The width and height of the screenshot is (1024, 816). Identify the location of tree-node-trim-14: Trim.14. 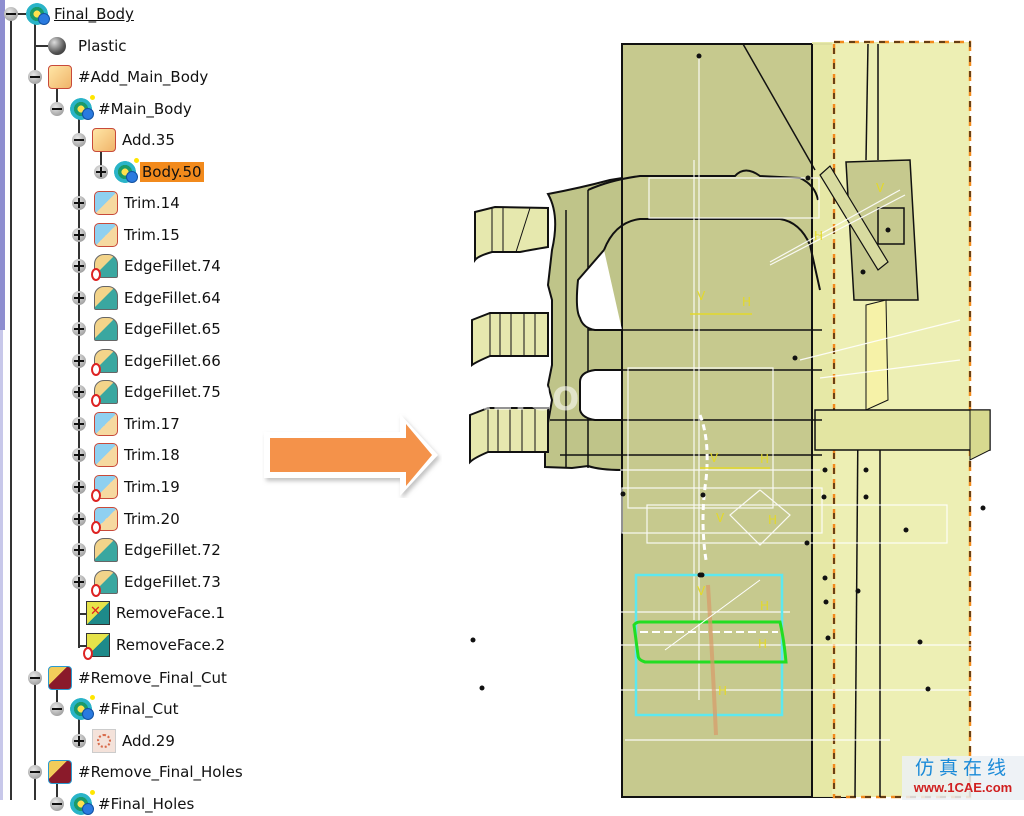
(127, 203).